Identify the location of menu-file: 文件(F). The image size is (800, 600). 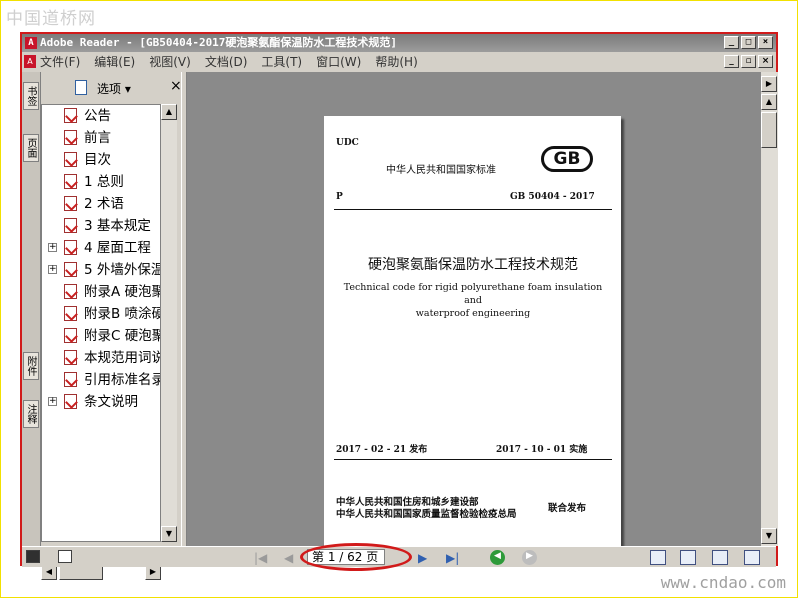
(60, 62).